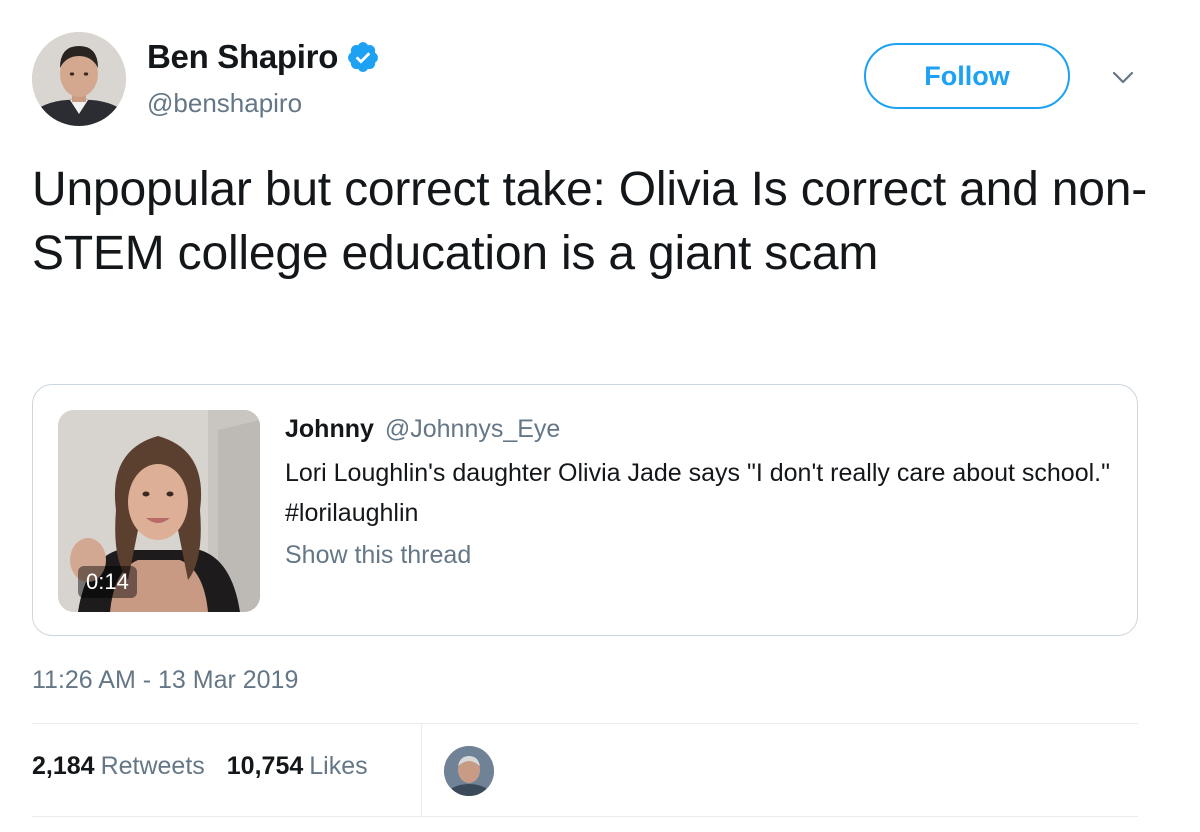 Image resolution: width=1200 pixels, height=832 pixels. Describe the element at coordinates (338, 766) in the screenshot. I see `likes-label: Likes` at that location.